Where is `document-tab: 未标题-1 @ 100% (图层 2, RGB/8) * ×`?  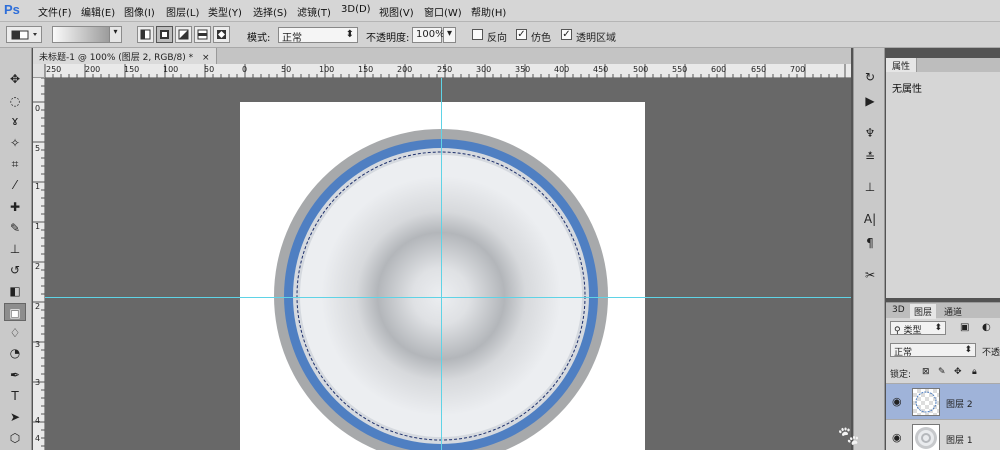
document-tab: 未标题-1 @ 100% (图层 2, RGB/8) * × is located at coordinates (125, 56).